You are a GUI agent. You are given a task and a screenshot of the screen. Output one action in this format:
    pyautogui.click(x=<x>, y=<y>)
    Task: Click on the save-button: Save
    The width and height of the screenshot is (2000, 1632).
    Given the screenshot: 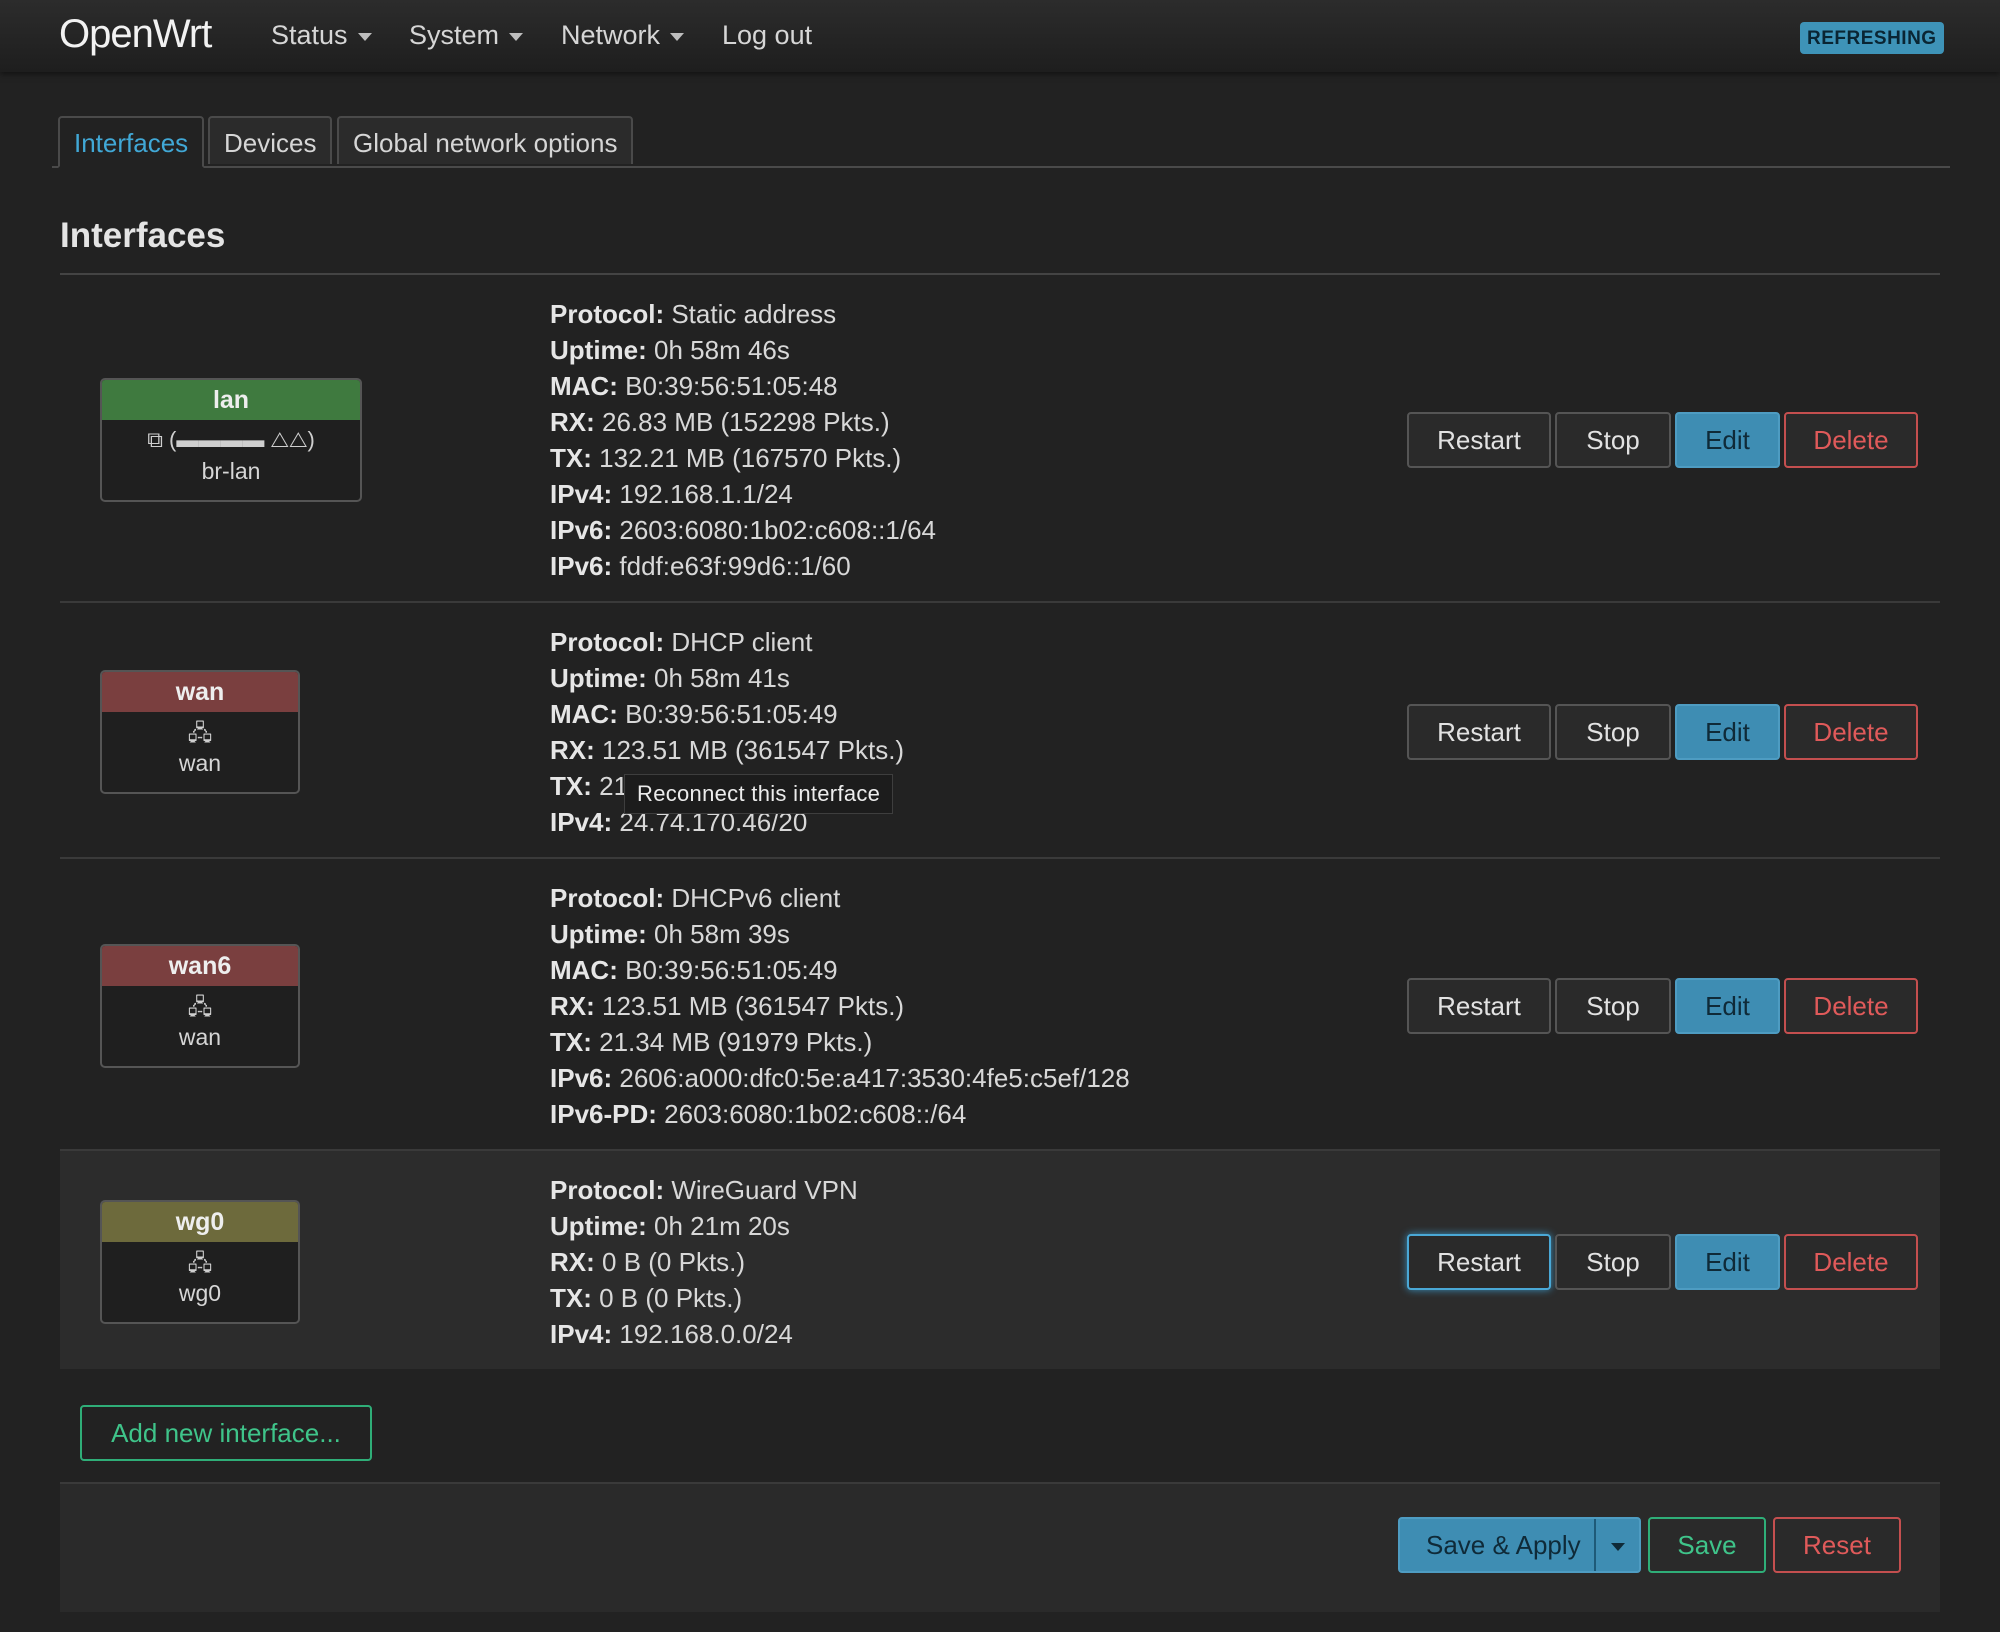 What is the action you would take?
    pyautogui.click(x=1707, y=1545)
    